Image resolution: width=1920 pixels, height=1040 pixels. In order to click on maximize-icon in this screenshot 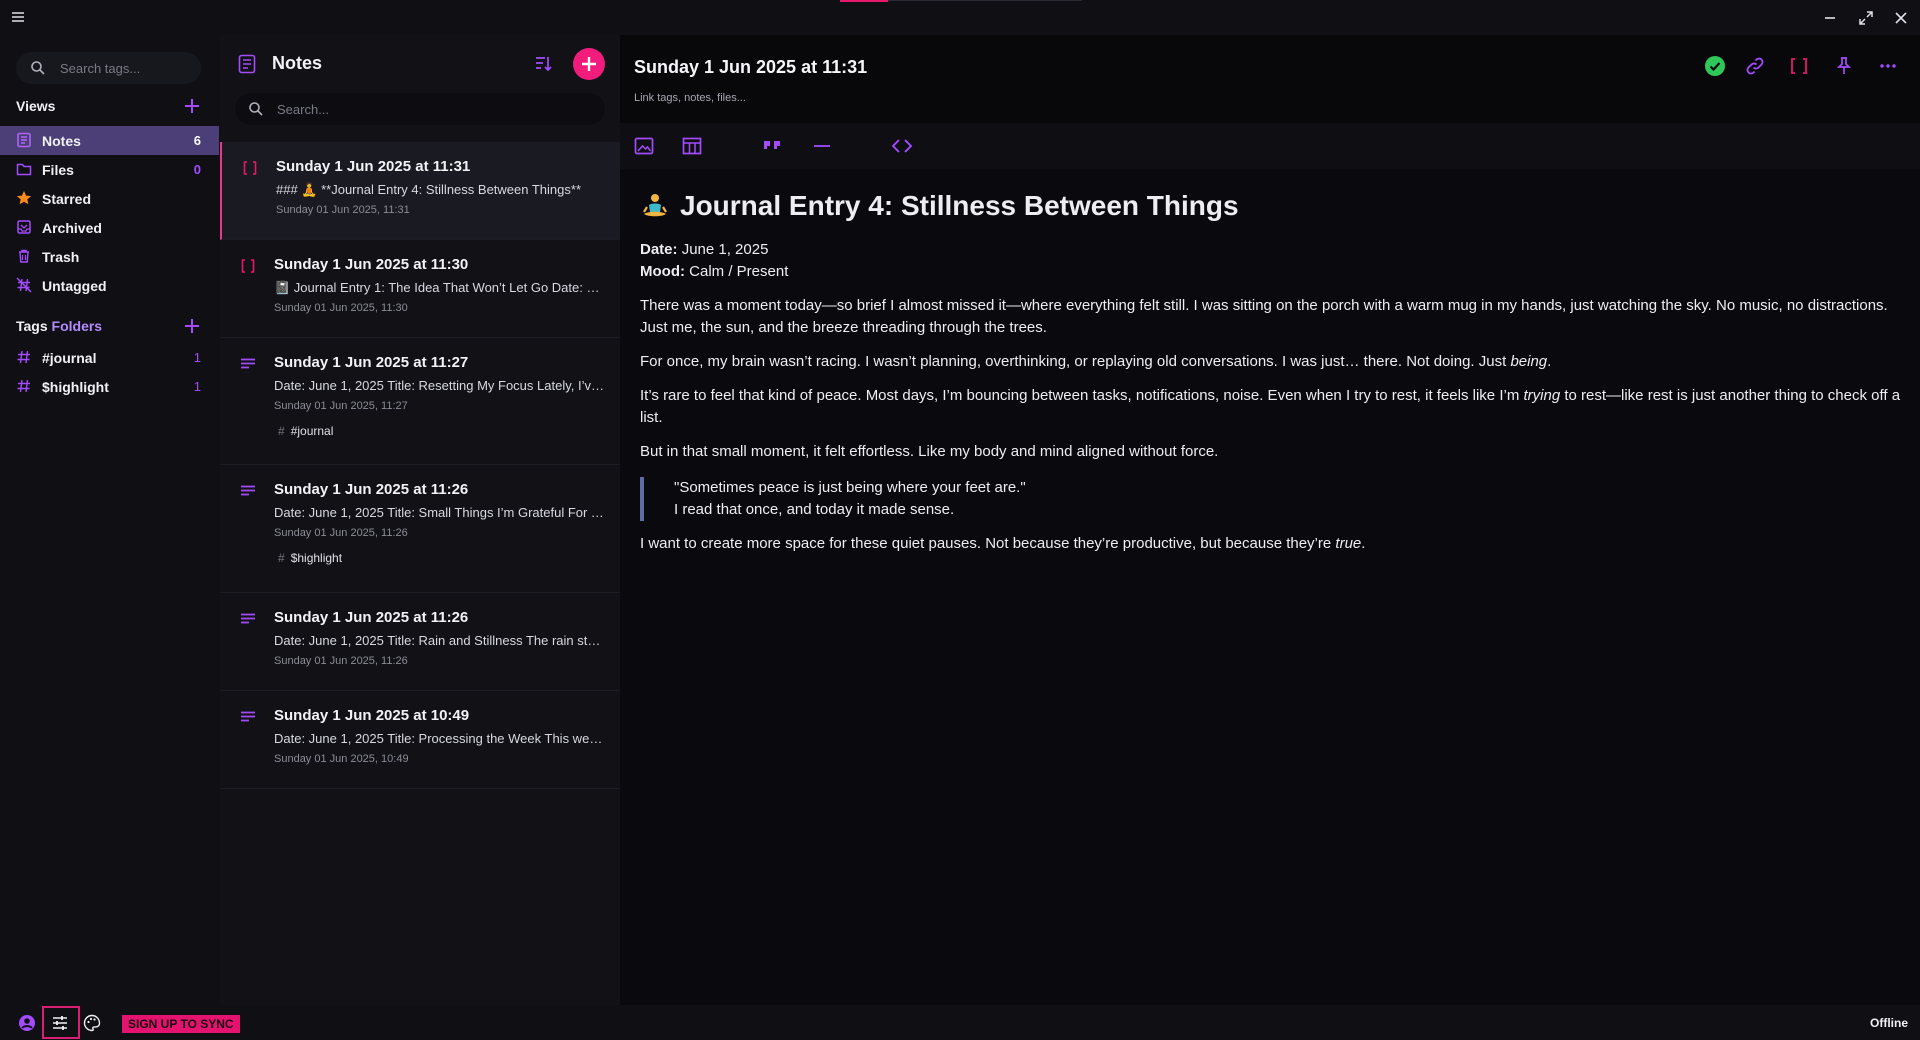, I will do `click(1866, 18)`.